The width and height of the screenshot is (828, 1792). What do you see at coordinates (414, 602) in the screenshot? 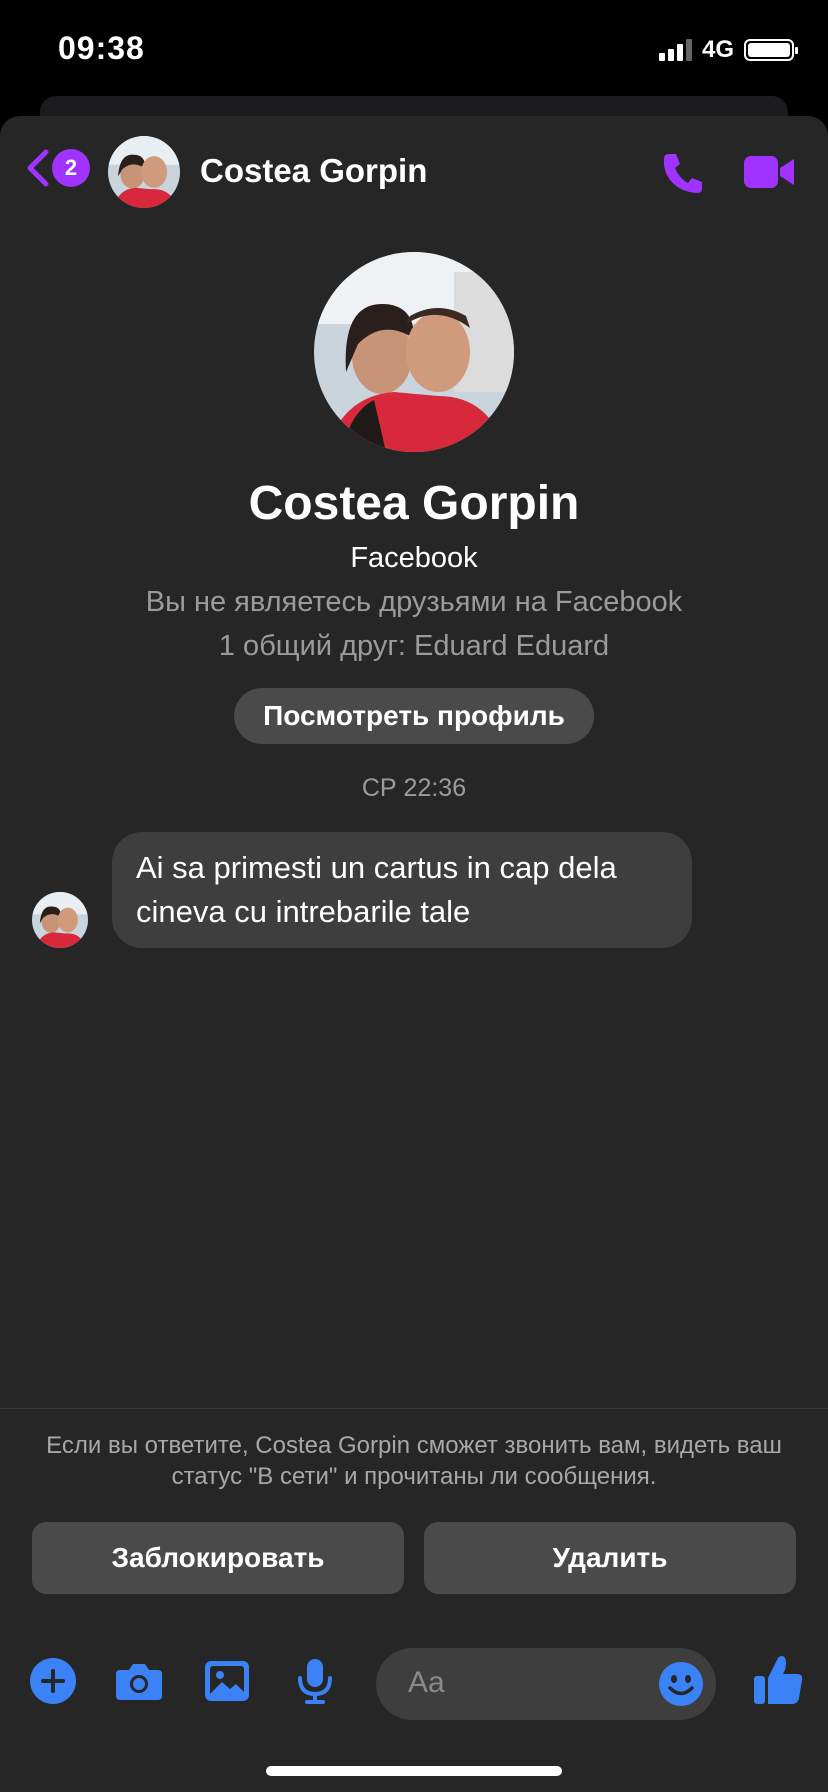
I see `friend-status: Вы не являетесь друзьями на Facebook` at bounding box center [414, 602].